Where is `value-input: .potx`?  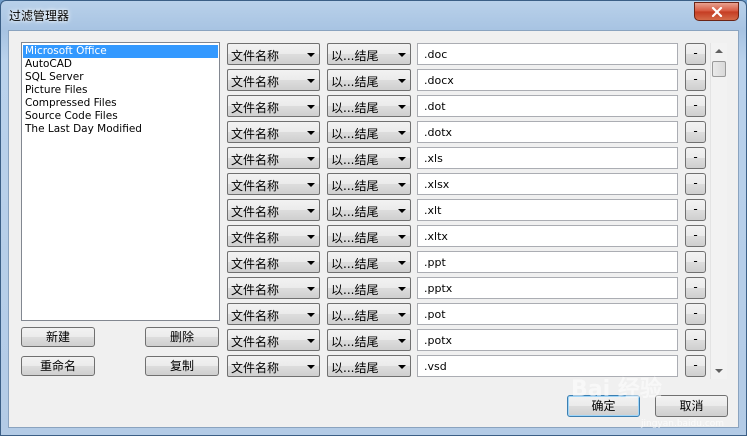 value-input: .potx is located at coordinates (547, 340).